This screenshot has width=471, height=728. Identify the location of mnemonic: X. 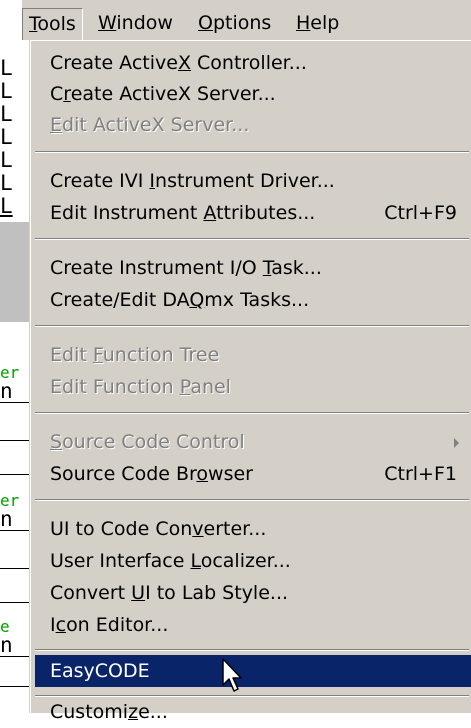
(184, 63).